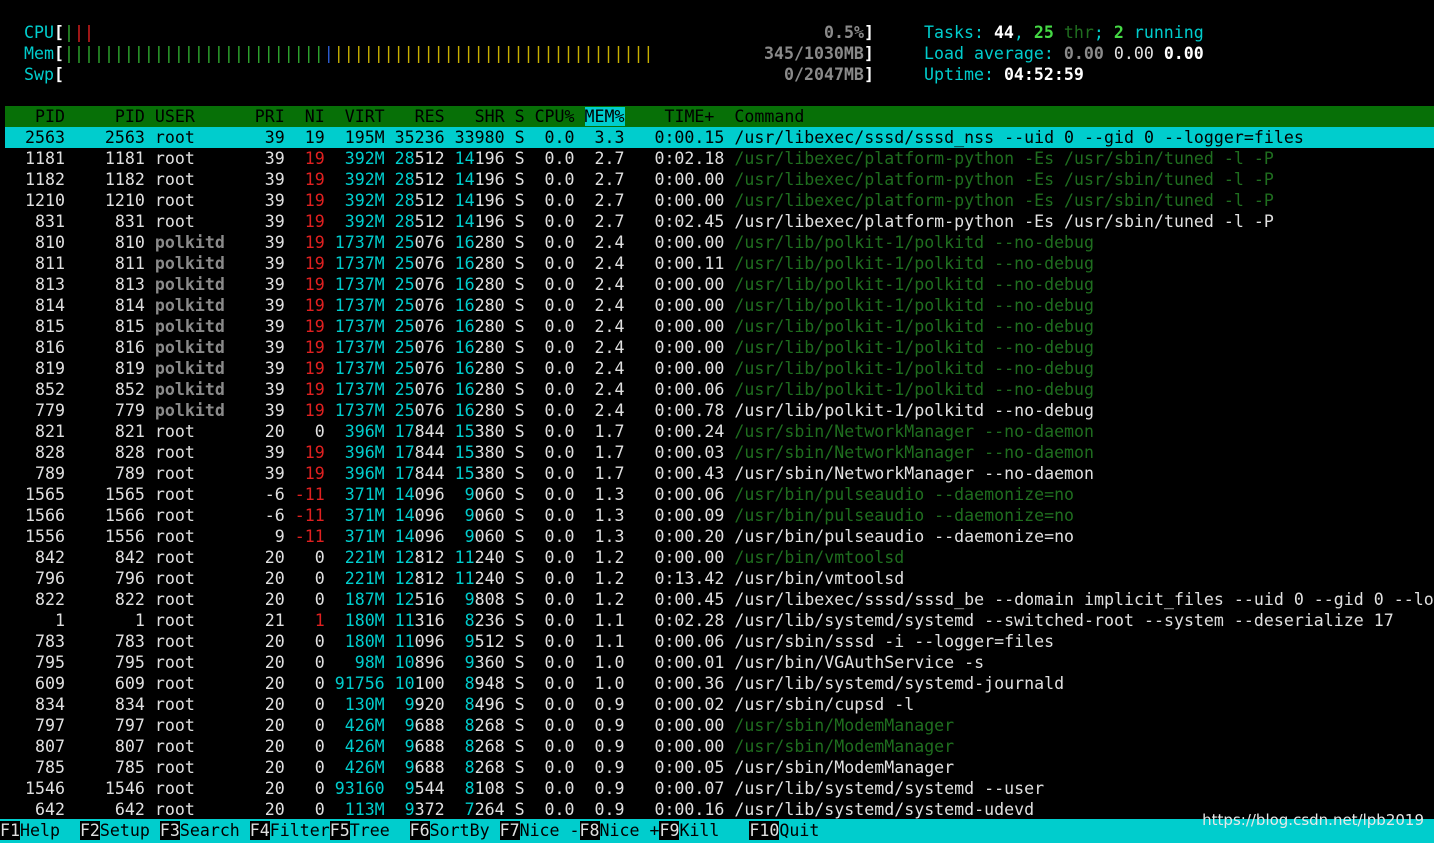 This screenshot has width=1434, height=843. I want to click on virt-cell: 371M, so click(364, 515).